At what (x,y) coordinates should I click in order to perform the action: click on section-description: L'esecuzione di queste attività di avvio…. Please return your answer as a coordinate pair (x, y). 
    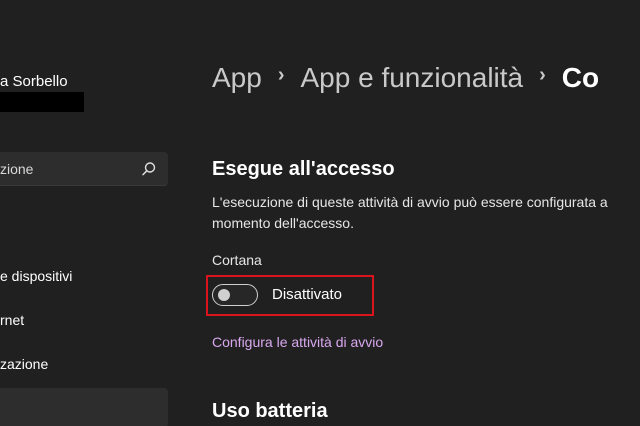
    Looking at the image, I should click on (410, 212).